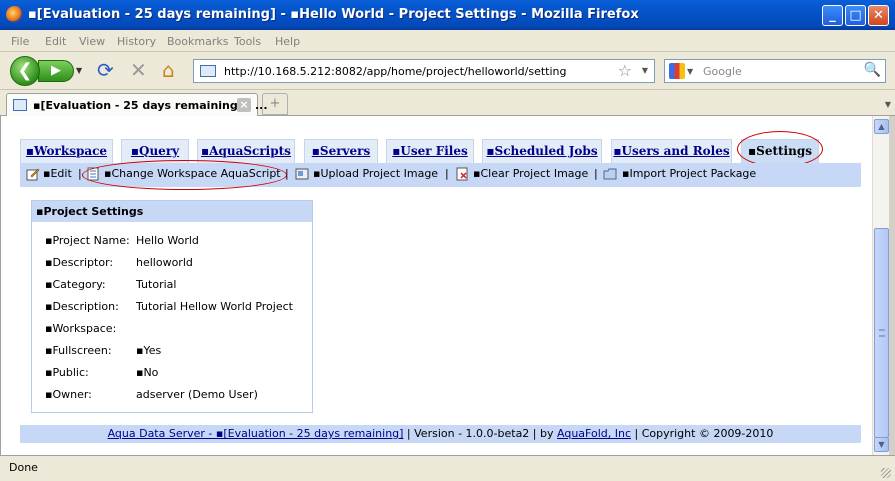  What do you see at coordinates (82, 306) in the screenshot?
I see `description-label: ▪Description:` at bounding box center [82, 306].